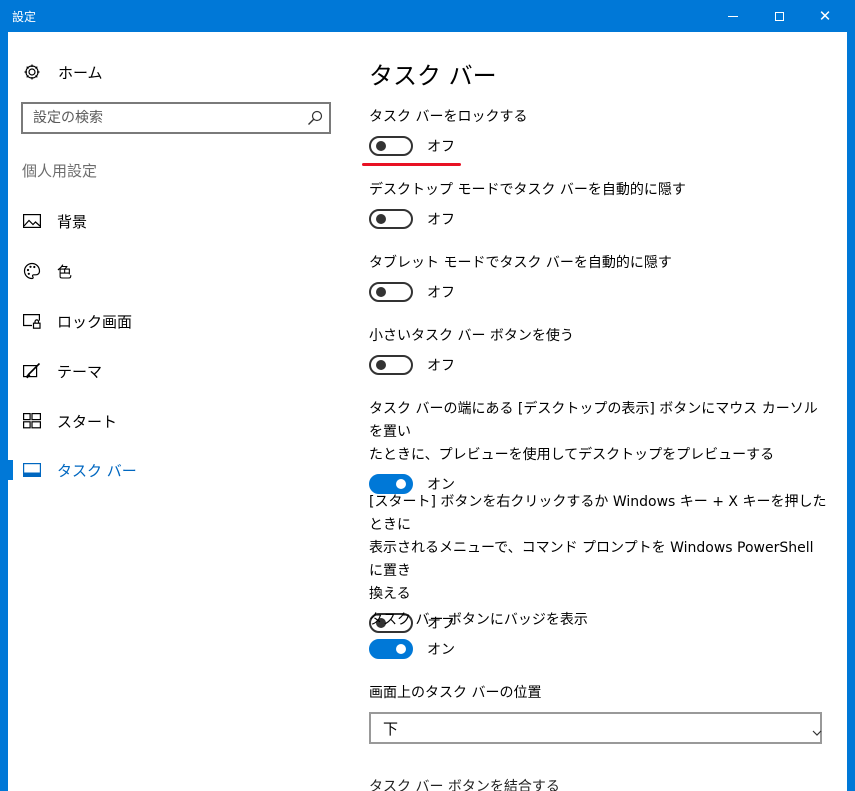  I want to click on setting-label-line: タスク バーの端にある [デスクトップの表示] ボタンにマウス カーソルを置い, so click(593, 420).